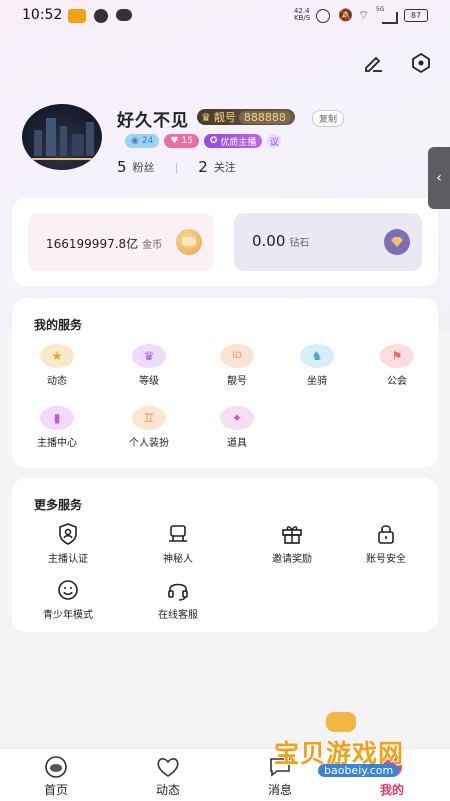 The width and height of the screenshot is (450, 801). I want to click on follow-stats: 5 粉丝 | 2 关注, so click(176, 167).